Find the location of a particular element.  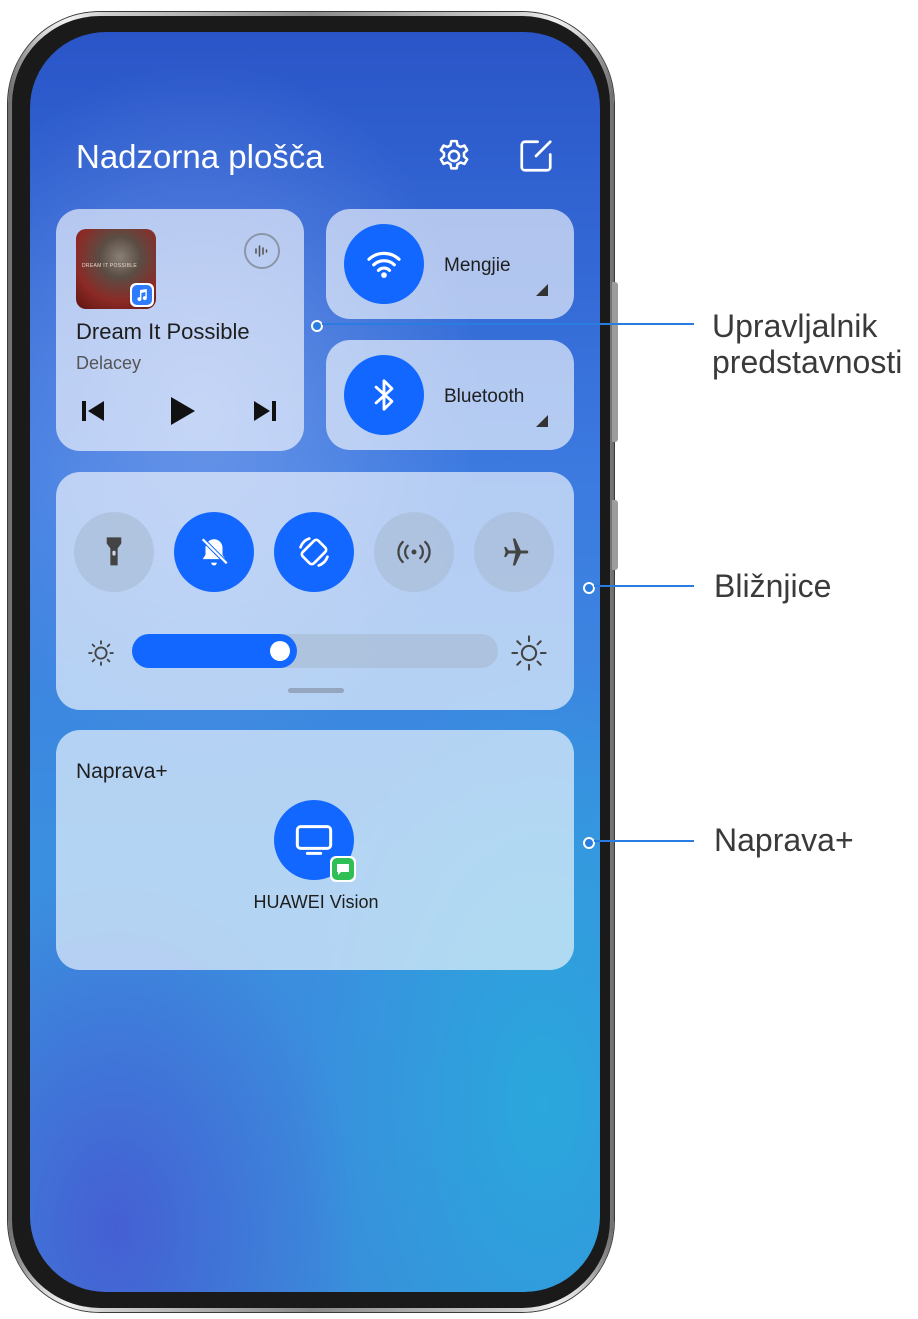

previous-icon is located at coordinates (93, 411).